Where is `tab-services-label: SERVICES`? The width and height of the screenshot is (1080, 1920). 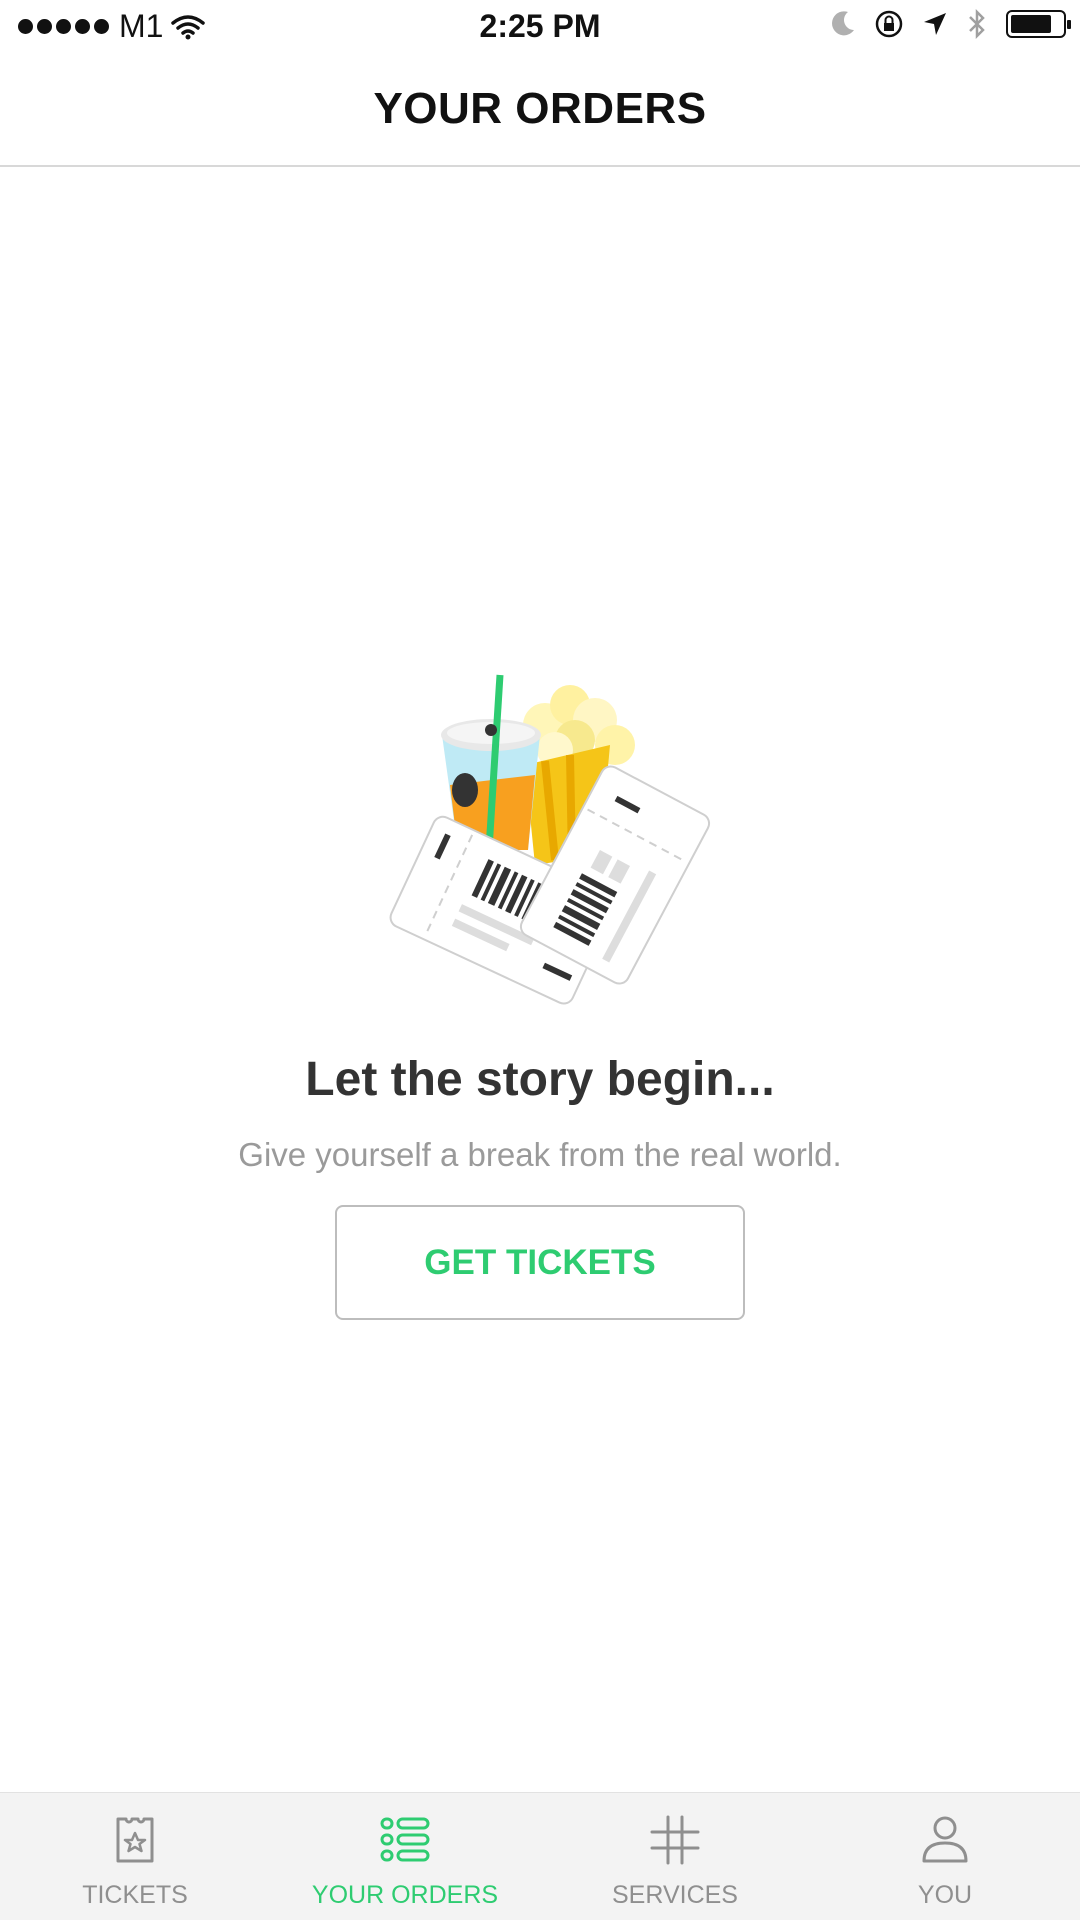
tab-services-label: SERVICES is located at coordinates (675, 1895).